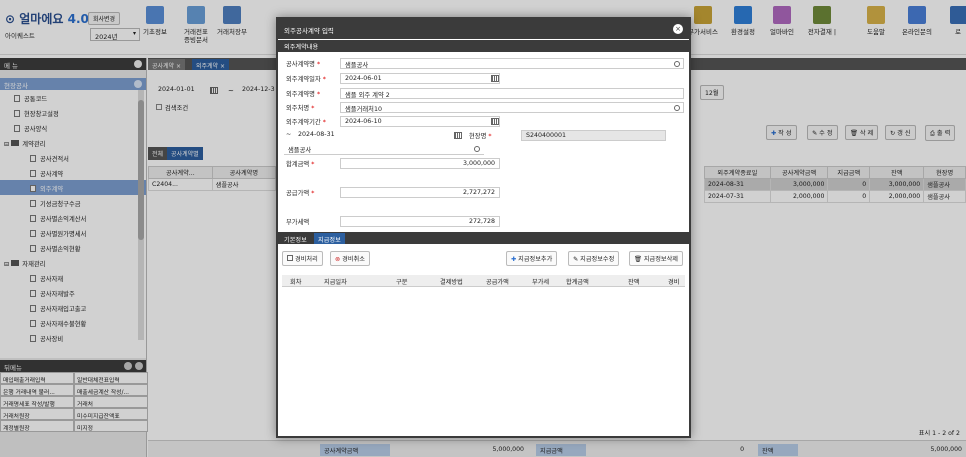  Describe the element at coordinates (300, 193) in the screenshot. I see `supply-label: 공급가액 *` at that location.